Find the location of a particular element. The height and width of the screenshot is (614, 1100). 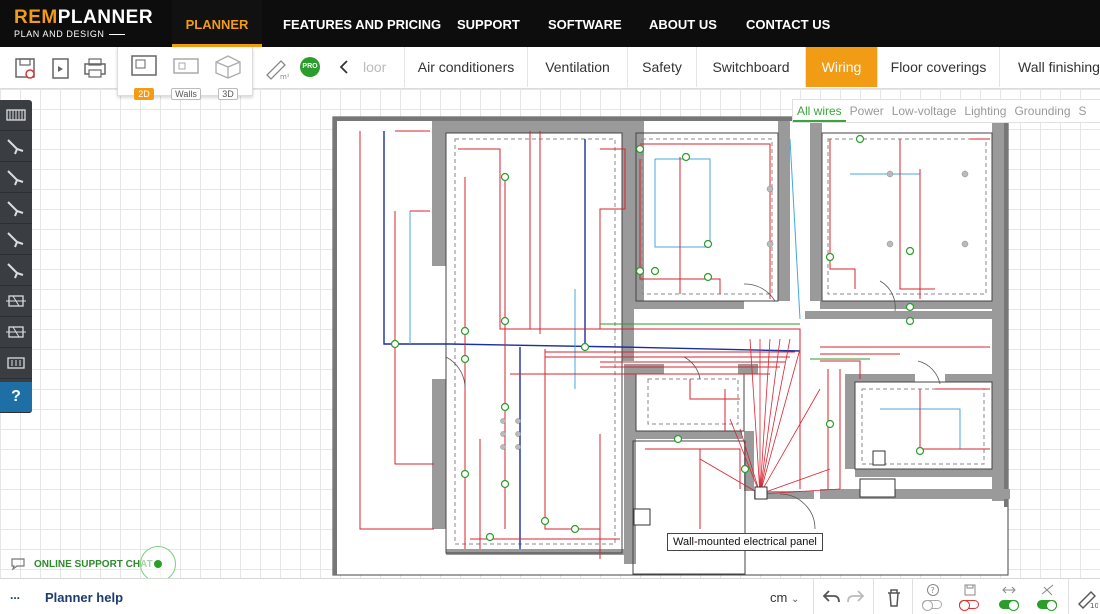

filter-lighting: Lighting is located at coordinates (985, 109).